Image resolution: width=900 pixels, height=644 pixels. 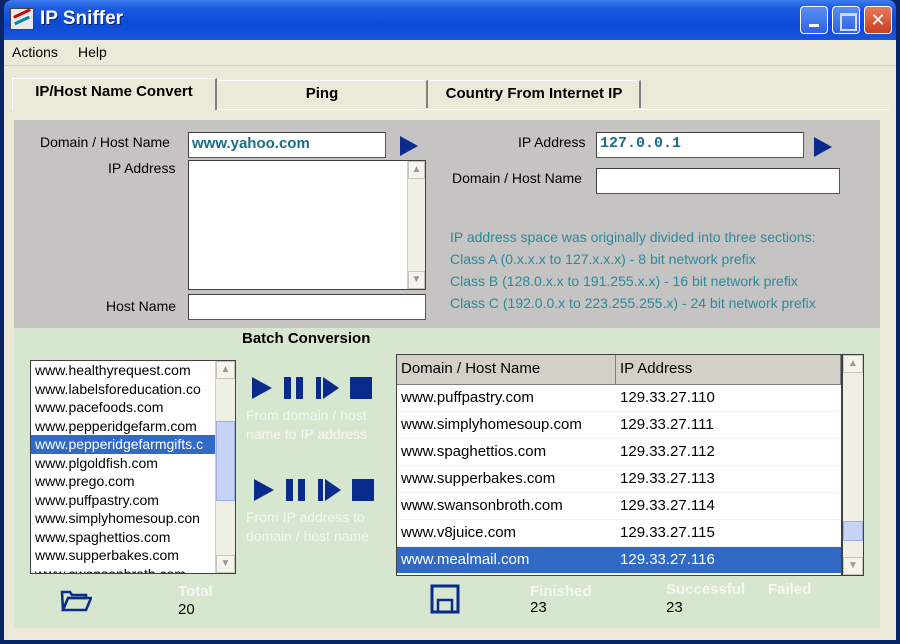 I want to click on cell-domain: www.v8juice.com, so click(x=459, y=532).